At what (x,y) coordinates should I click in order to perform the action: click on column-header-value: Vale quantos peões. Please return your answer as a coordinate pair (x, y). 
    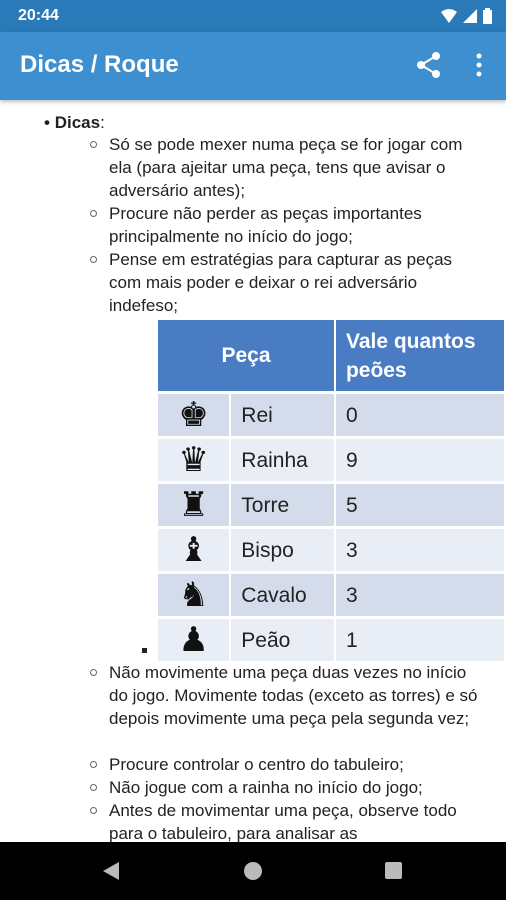
    Looking at the image, I should click on (420, 357).